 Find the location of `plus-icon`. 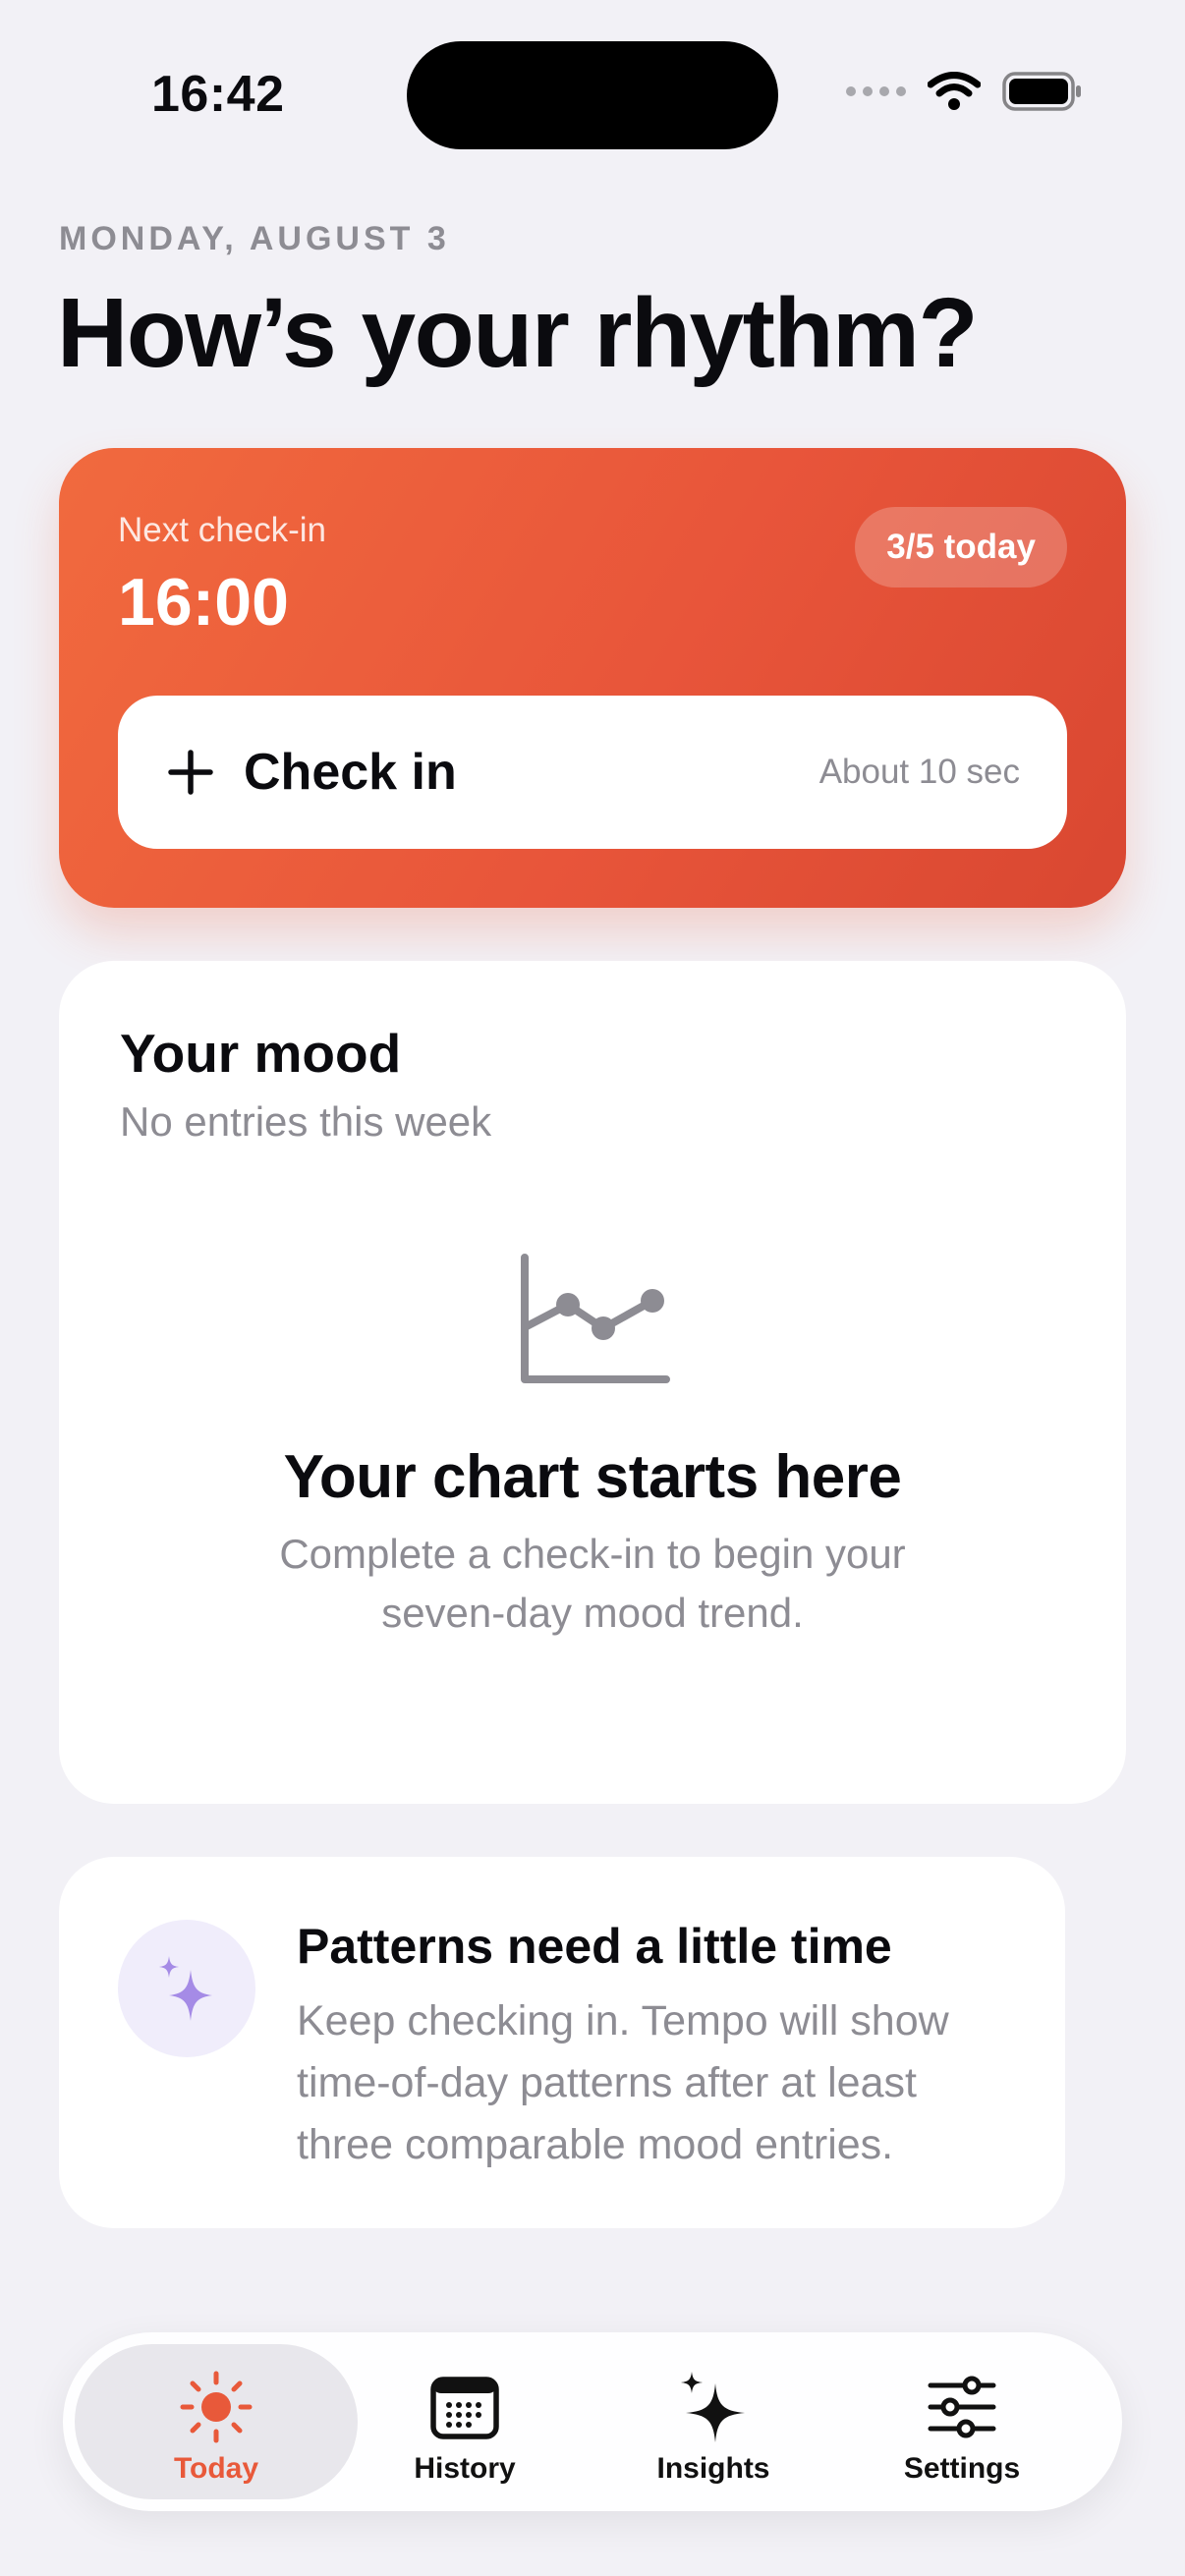

plus-icon is located at coordinates (191, 772).